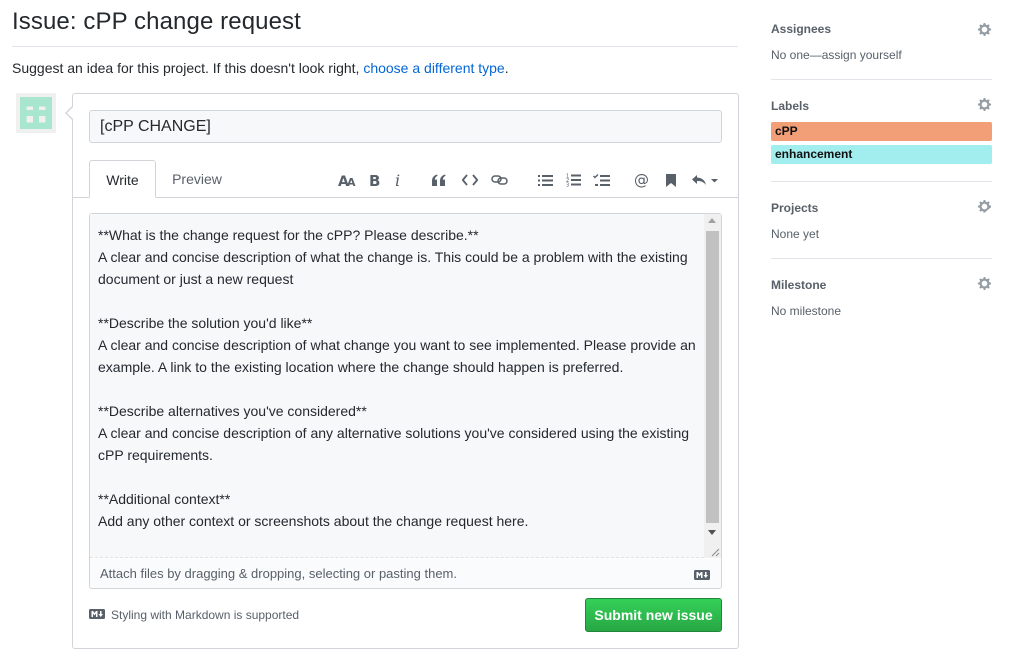 Image resolution: width=1019 pixels, height=653 pixels. Describe the element at coordinates (881, 55) in the screenshot. I see `assignees-value: No one—assign yourself` at that location.